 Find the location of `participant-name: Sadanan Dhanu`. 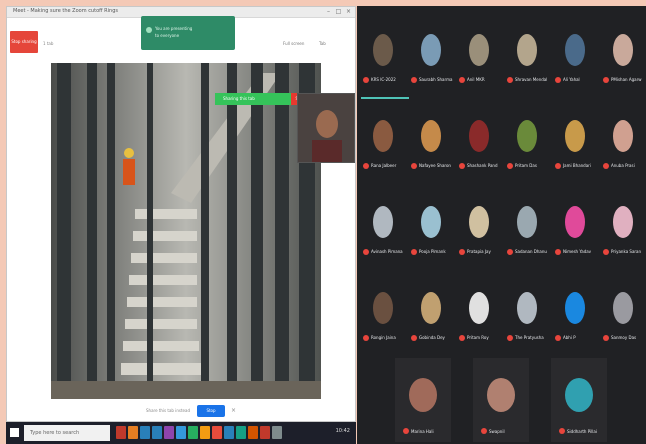

participant-name: Sadanan Dhanu is located at coordinates (531, 251).